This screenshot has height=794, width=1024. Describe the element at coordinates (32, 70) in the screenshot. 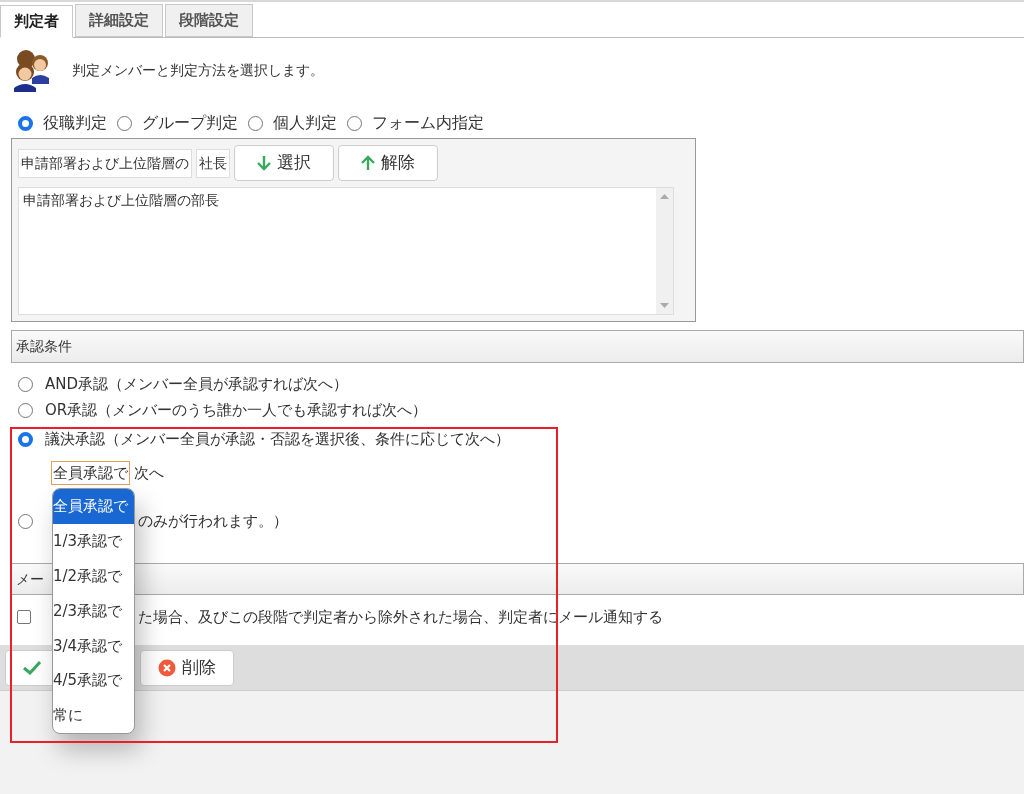

I see `people-icon` at that location.